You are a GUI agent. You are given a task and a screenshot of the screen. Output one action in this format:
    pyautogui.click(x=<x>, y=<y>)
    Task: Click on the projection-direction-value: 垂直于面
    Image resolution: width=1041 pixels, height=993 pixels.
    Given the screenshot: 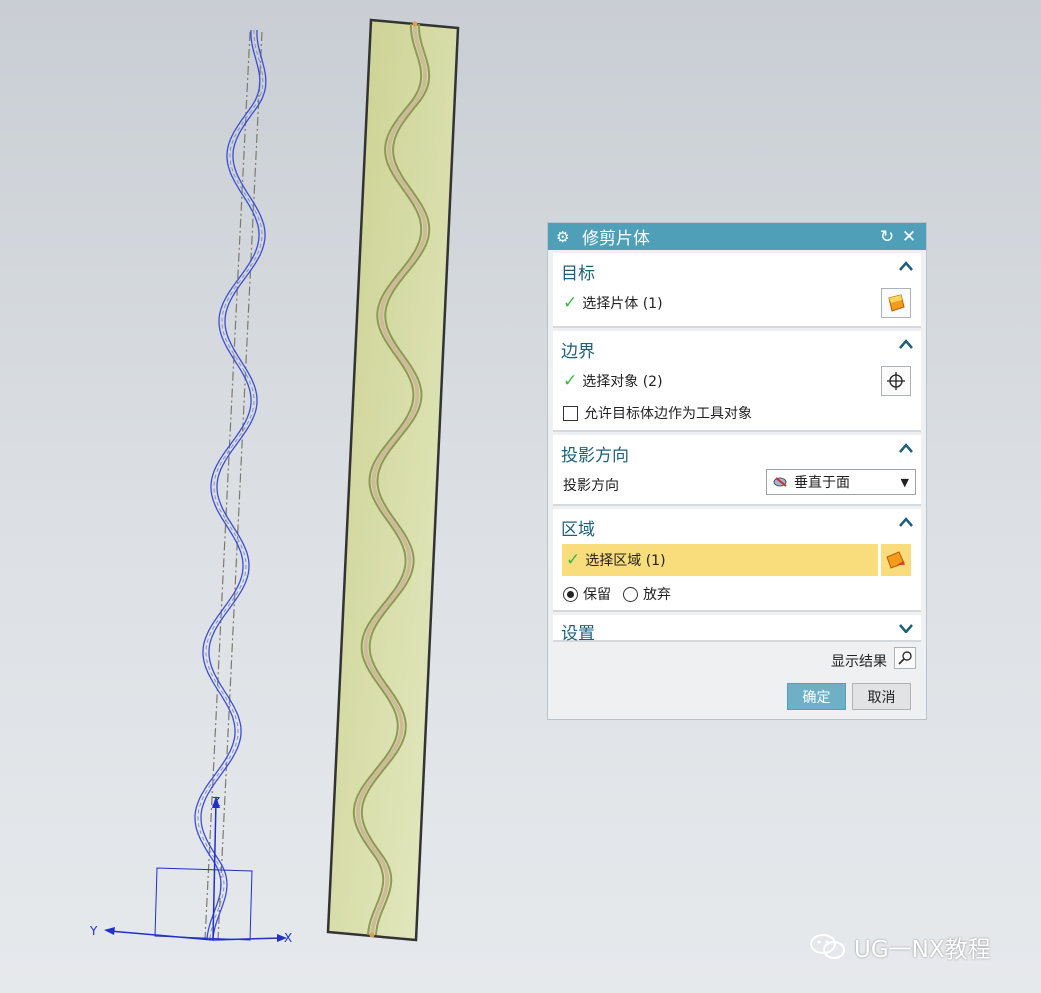 What is the action you would take?
    pyautogui.click(x=822, y=483)
    